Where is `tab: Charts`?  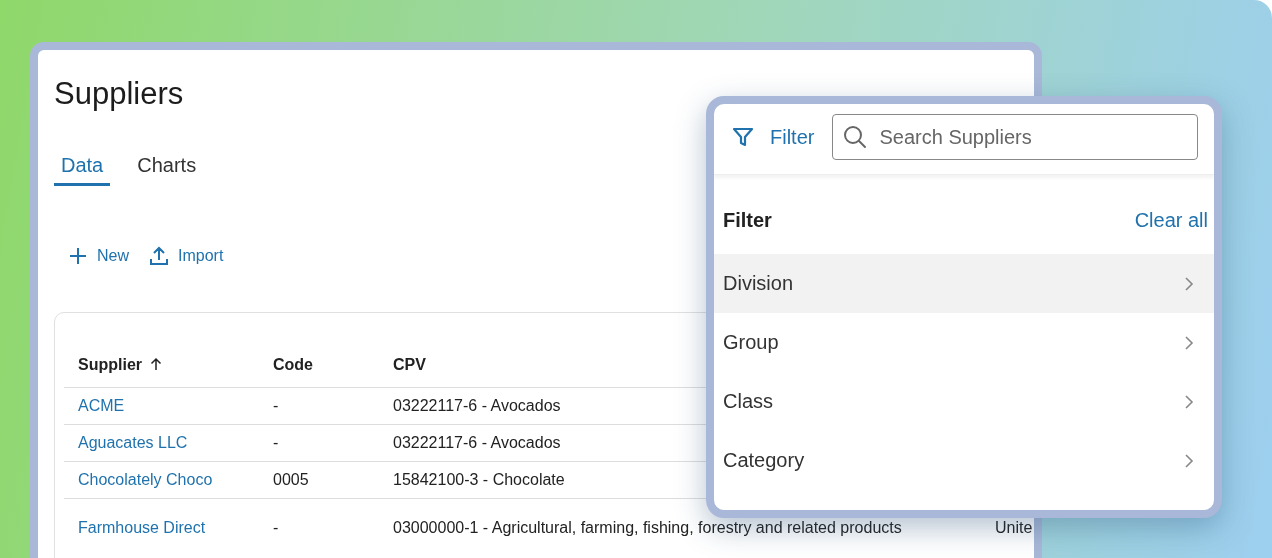 tab: Charts is located at coordinates (167, 168).